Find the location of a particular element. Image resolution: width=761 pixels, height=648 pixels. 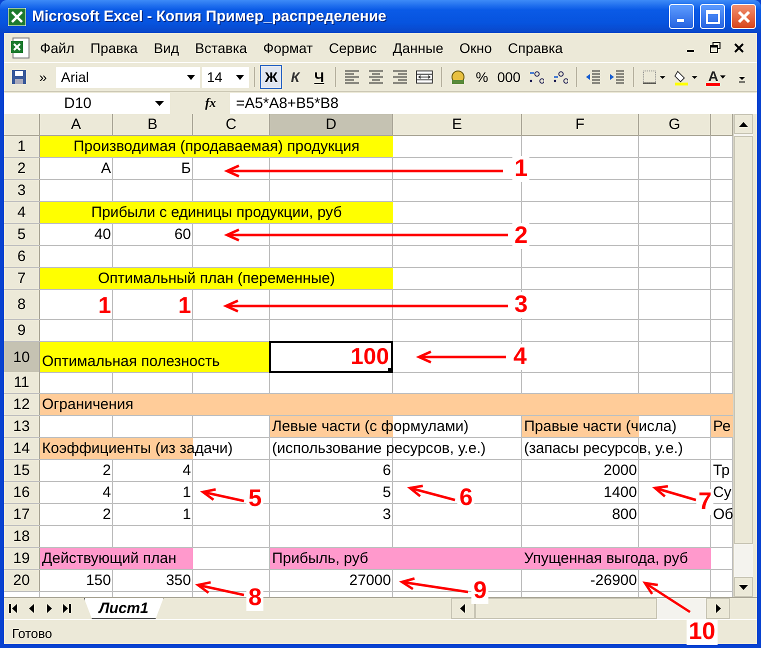

decrease-indent-icon is located at coordinates (592, 77).